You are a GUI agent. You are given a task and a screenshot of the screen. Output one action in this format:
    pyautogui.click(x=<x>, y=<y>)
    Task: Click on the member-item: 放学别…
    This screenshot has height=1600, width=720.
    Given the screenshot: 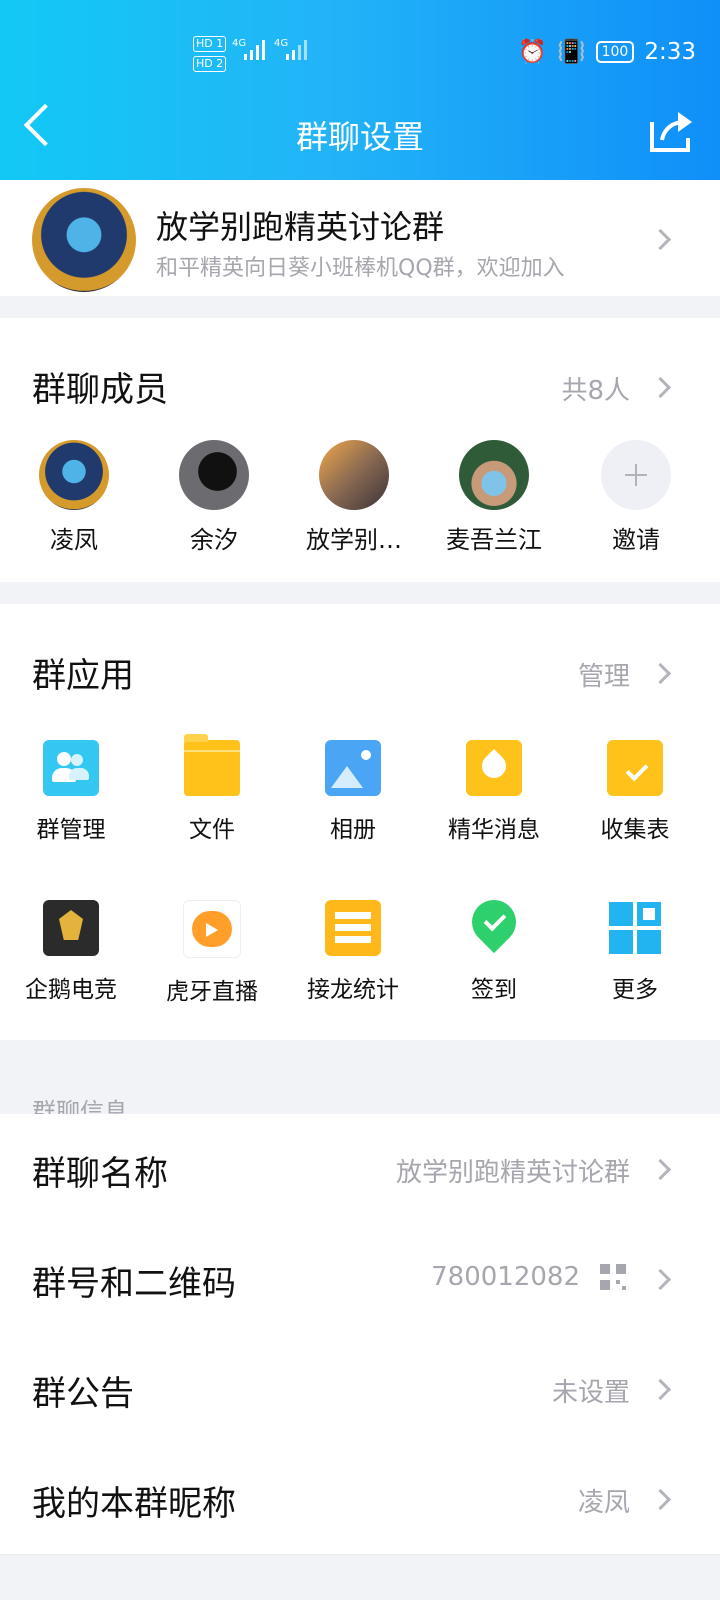 What is the action you would take?
    pyautogui.click(x=354, y=497)
    